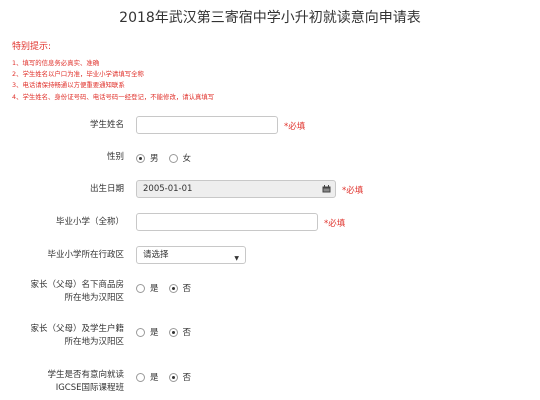  I want to click on tips-heading: 特别提示:, so click(32, 47).